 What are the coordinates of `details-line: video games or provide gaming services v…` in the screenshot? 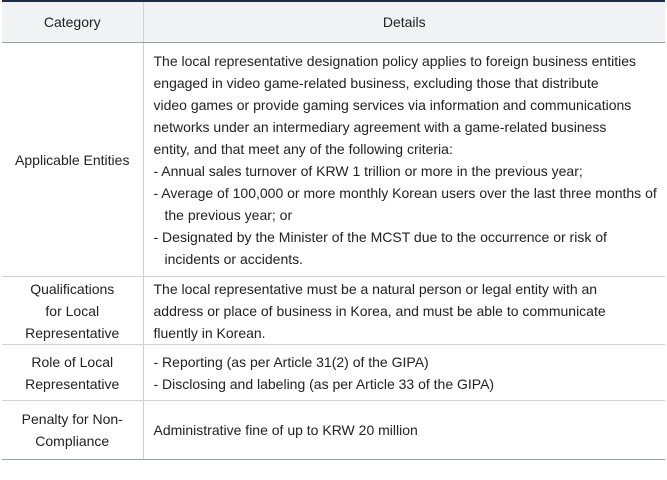 It's located at (392, 104).